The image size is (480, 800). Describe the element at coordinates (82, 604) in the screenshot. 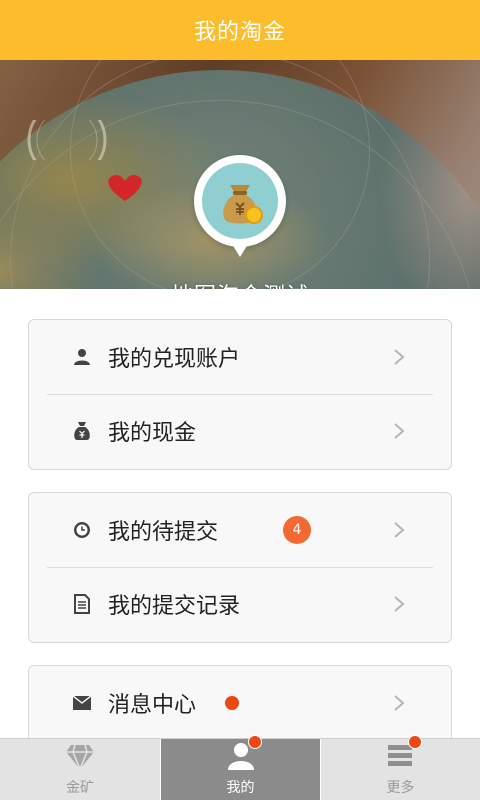

I see `document-icon` at that location.